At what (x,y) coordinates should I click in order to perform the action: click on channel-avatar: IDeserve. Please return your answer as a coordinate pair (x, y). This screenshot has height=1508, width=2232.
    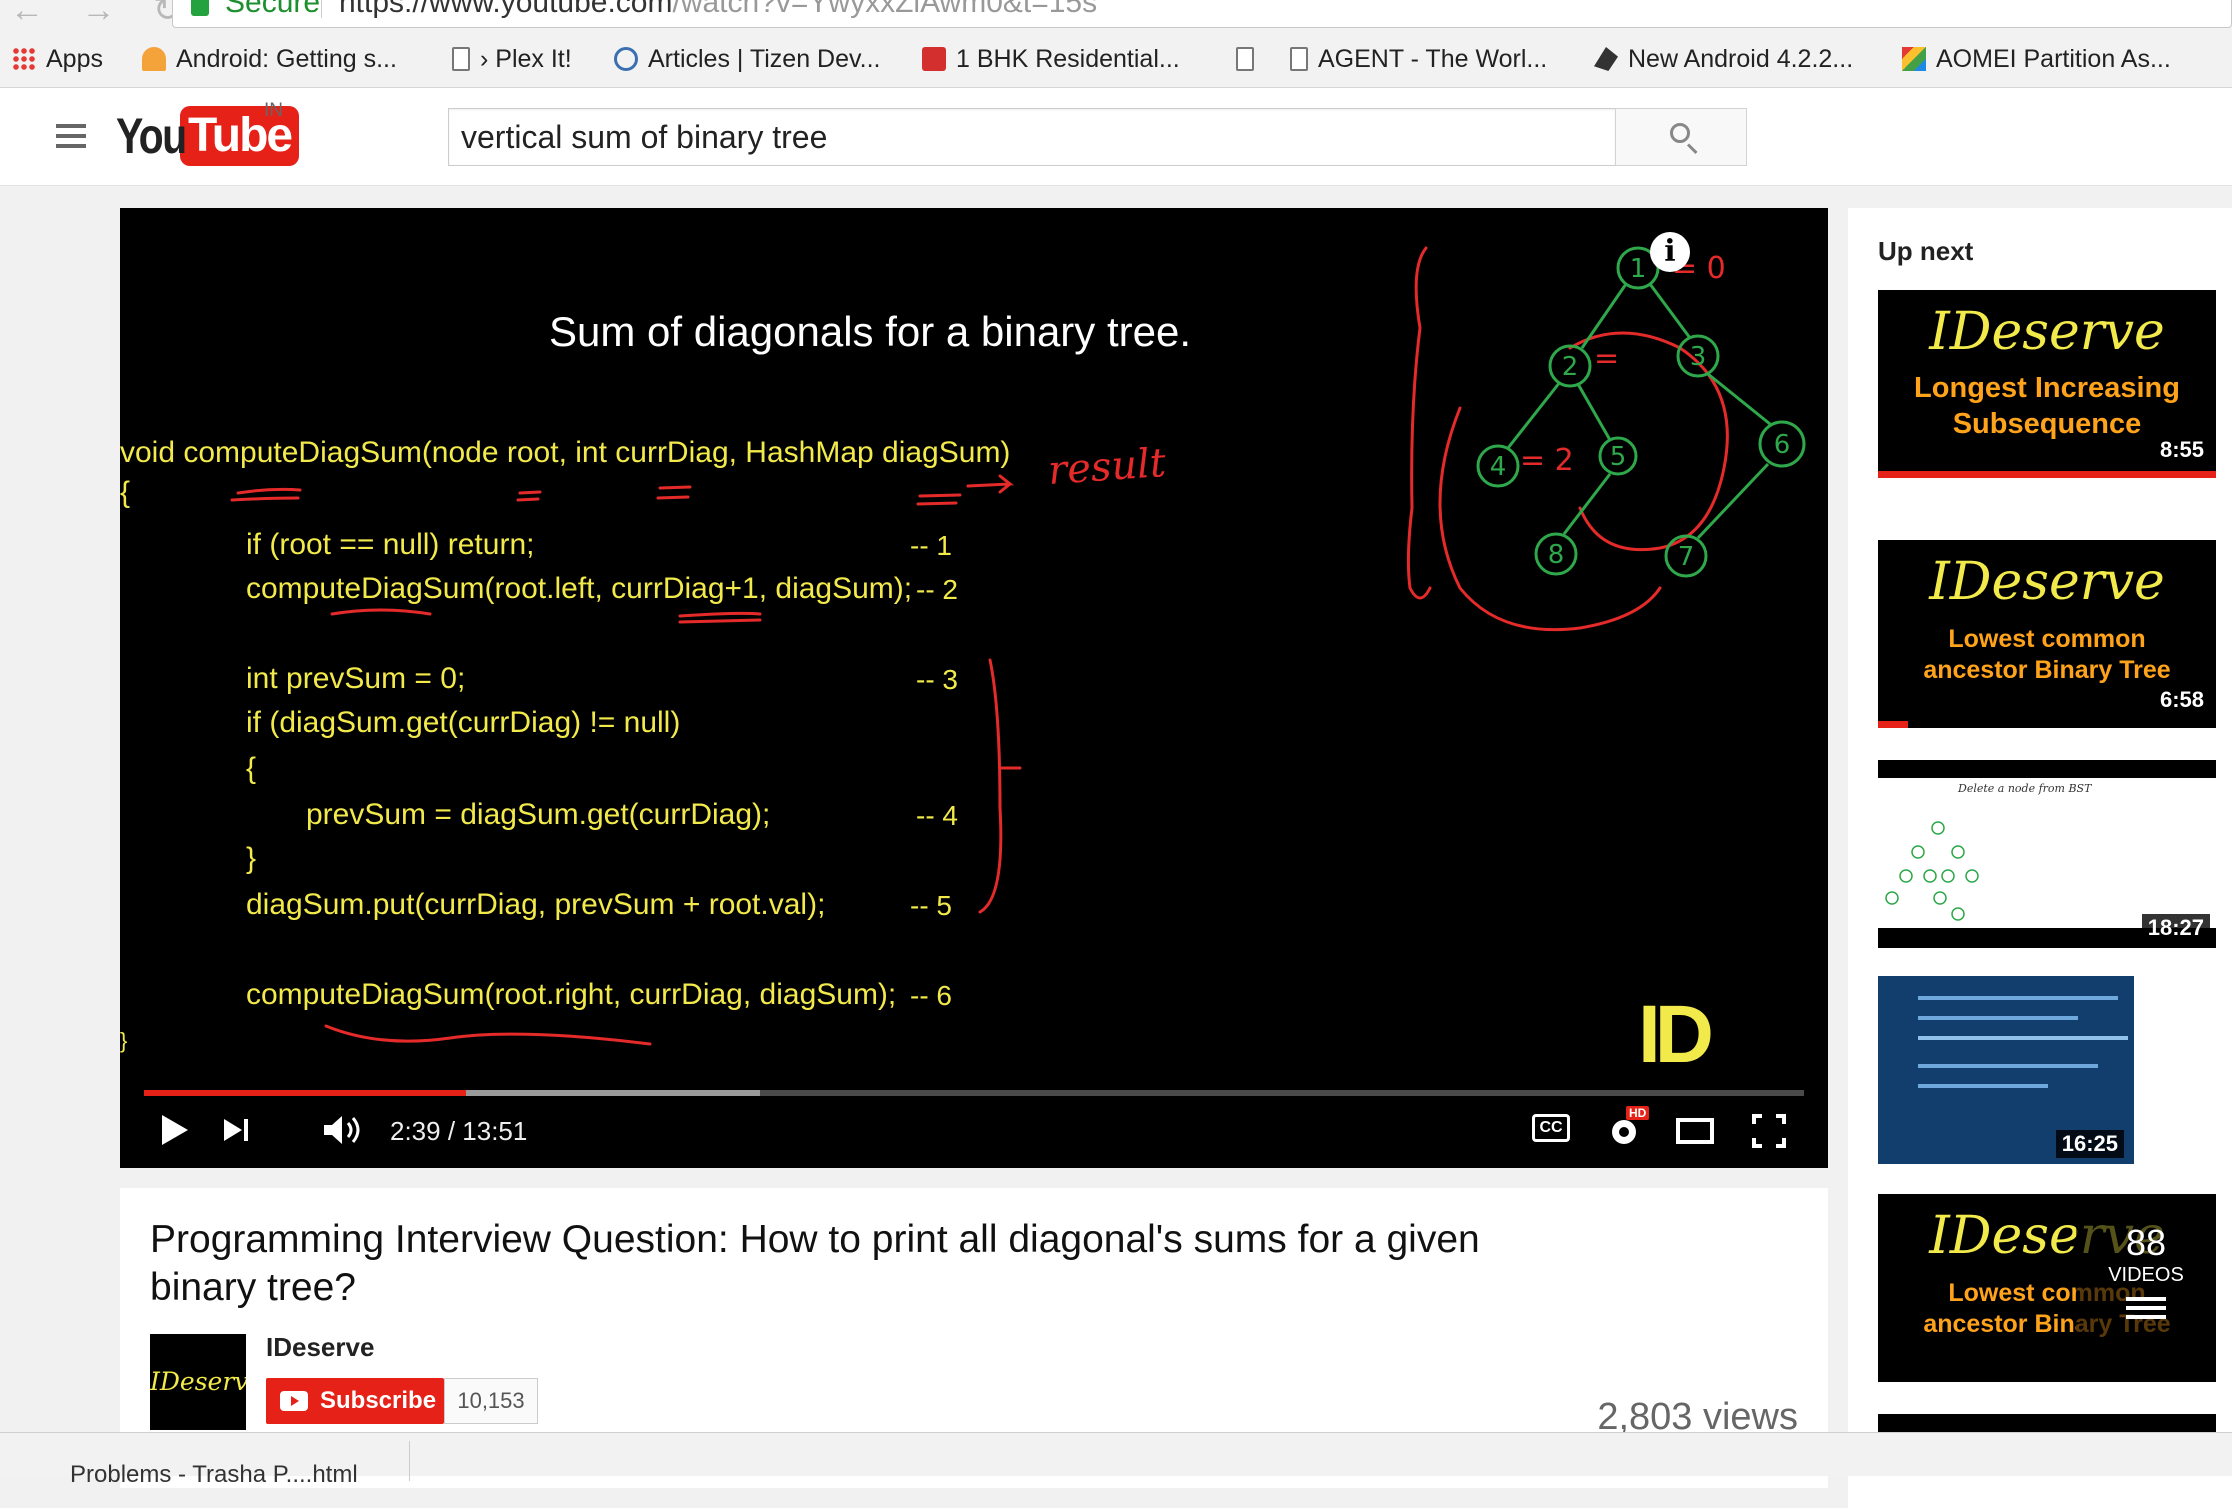
    Looking at the image, I should click on (198, 1382).